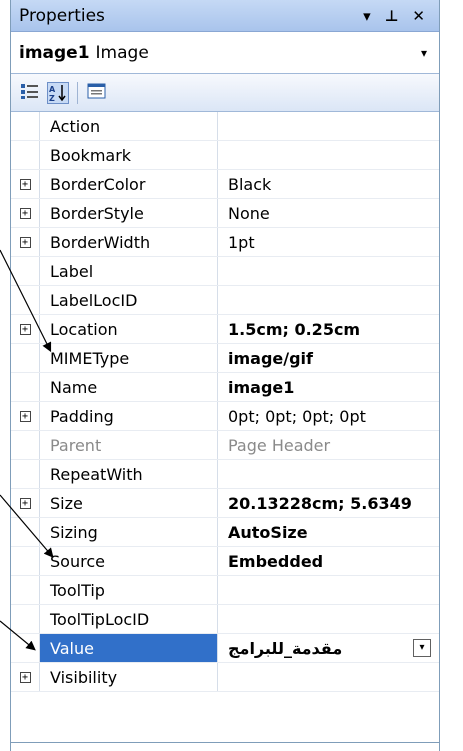 The image size is (463, 751). Describe the element at coordinates (129, 532) in the screenshot. I see `property-name: Sizing` at that location.